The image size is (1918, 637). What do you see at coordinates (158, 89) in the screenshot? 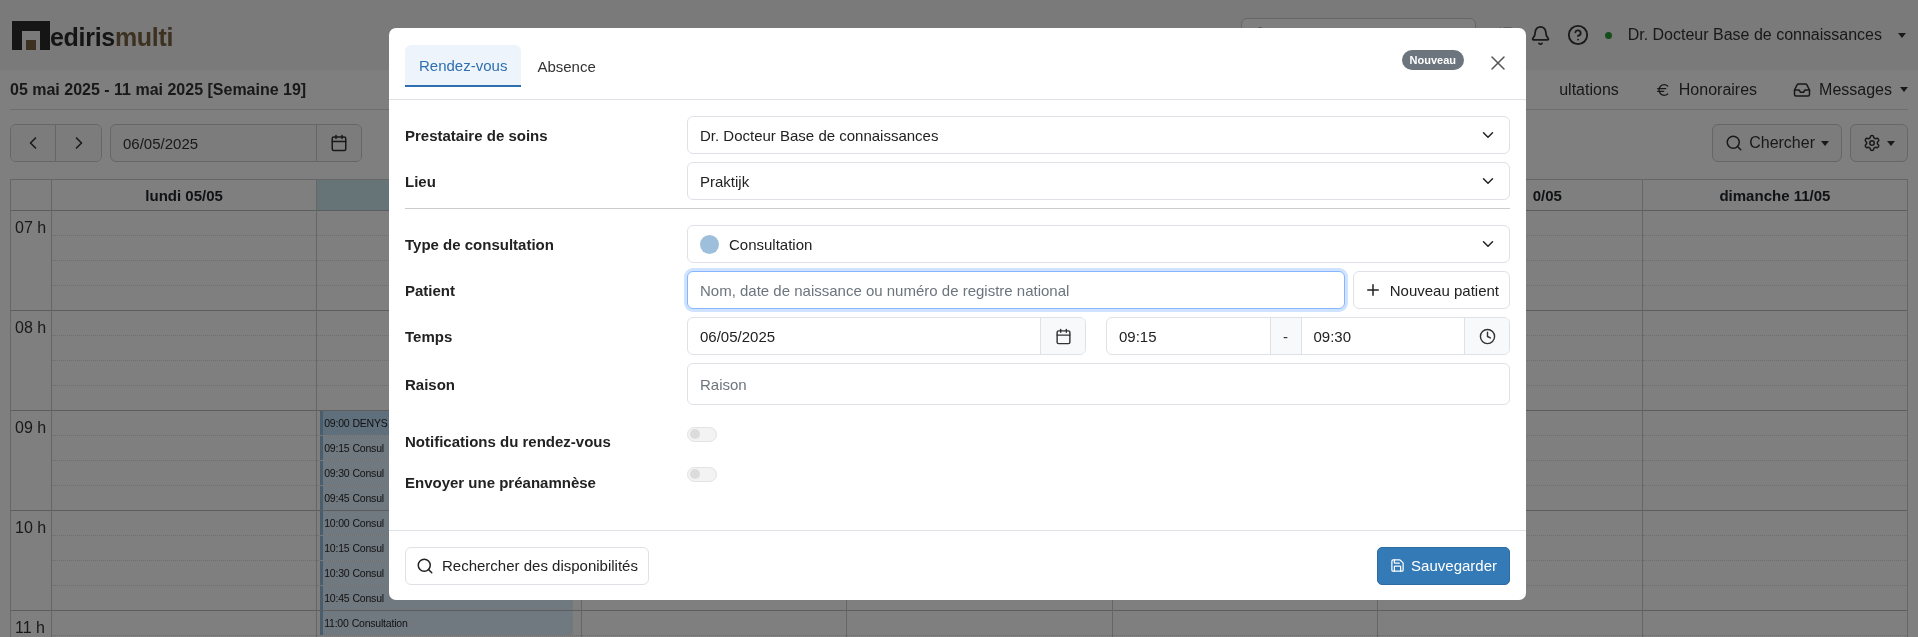
I see `week-title: 05 mai 2025 - 11 mai 2025 [Semaine 19]` at bounding box center [158, 89].